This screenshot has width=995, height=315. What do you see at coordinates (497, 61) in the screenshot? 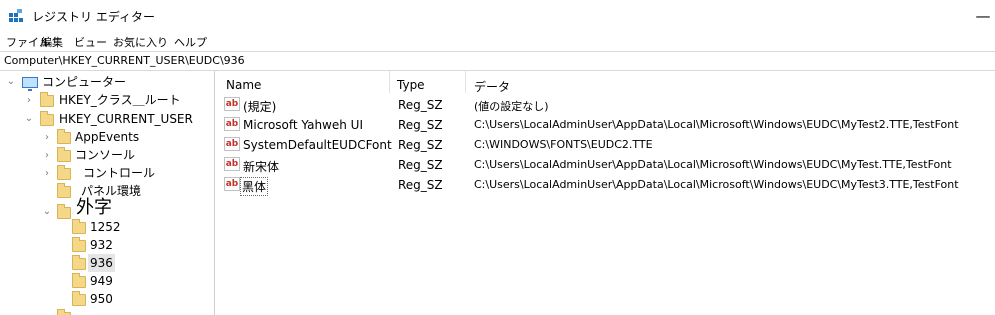
I see `address-bar: Computer\HKEY_CURRENT_USER\EUDC\936` at bounding box center [497, 61].